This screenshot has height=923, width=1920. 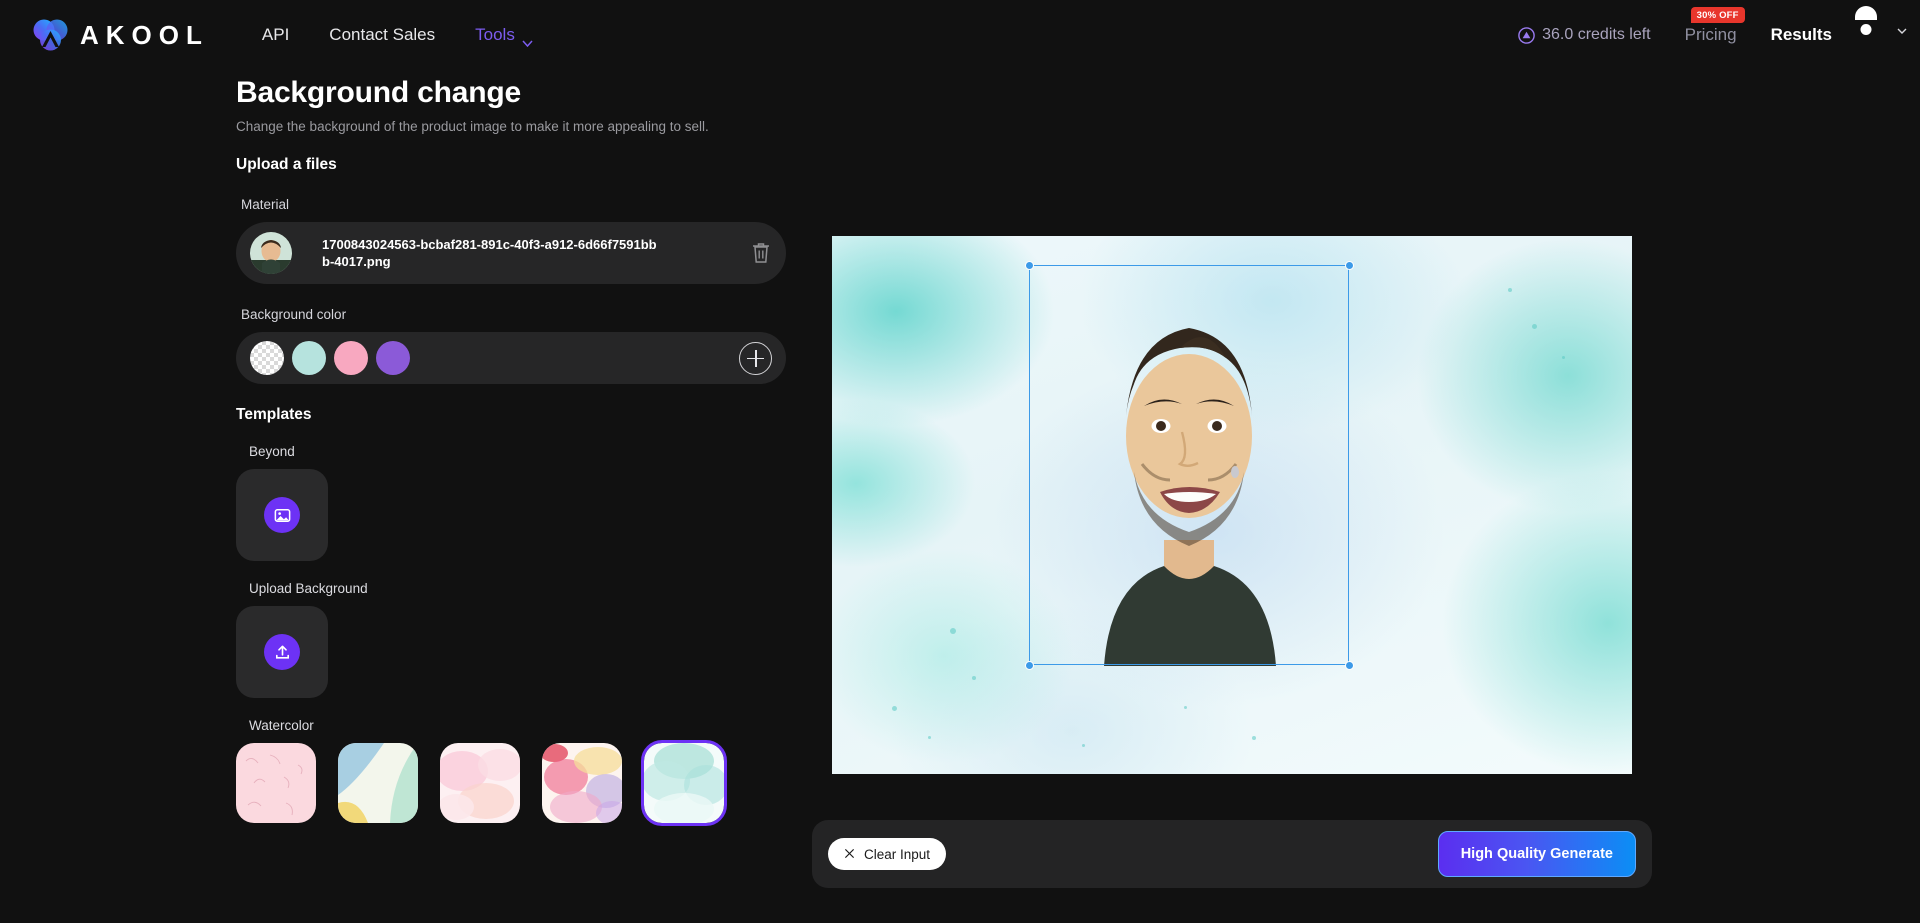 I want to click on akool-logo-icon, so click(x=51, y=35).